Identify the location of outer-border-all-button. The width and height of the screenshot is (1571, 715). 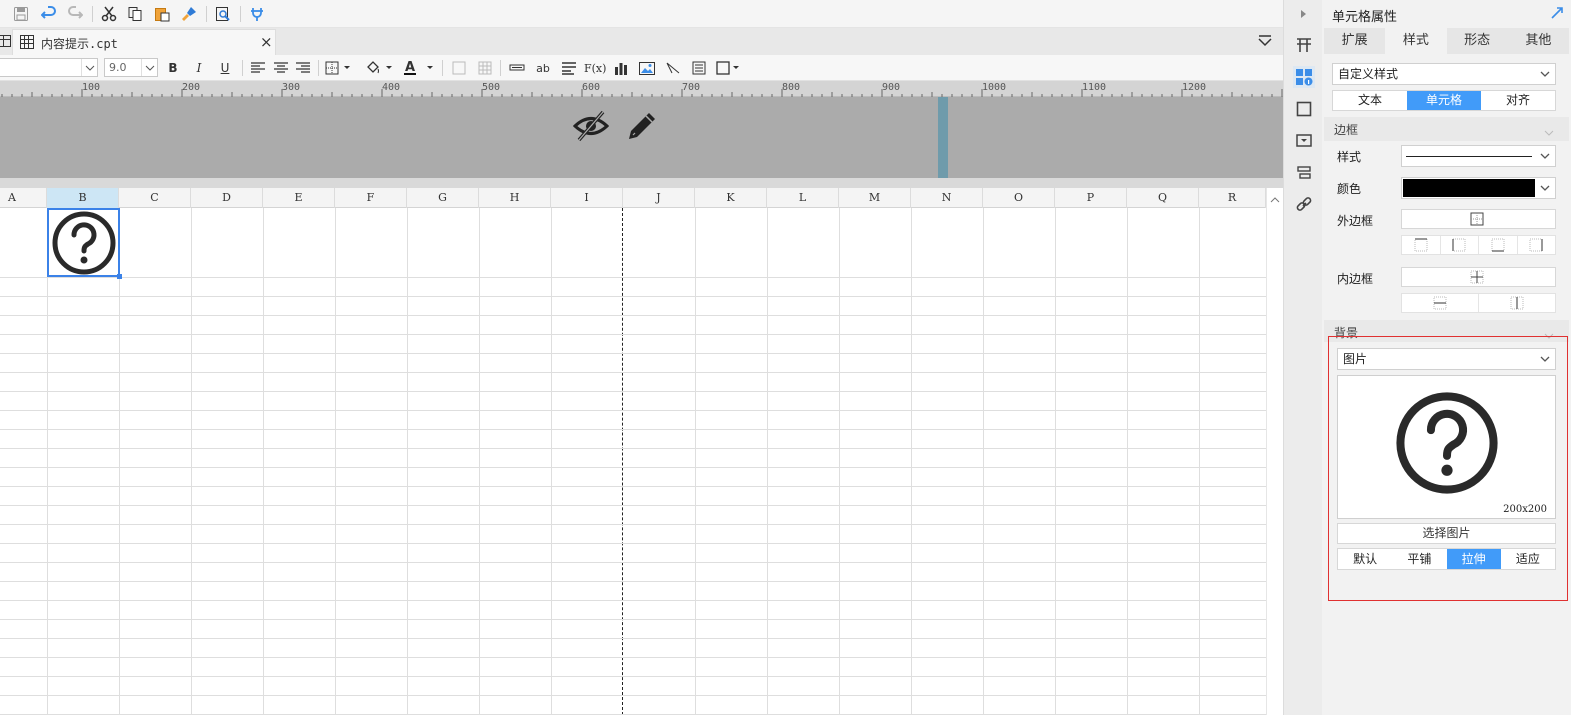
(1478, 219).